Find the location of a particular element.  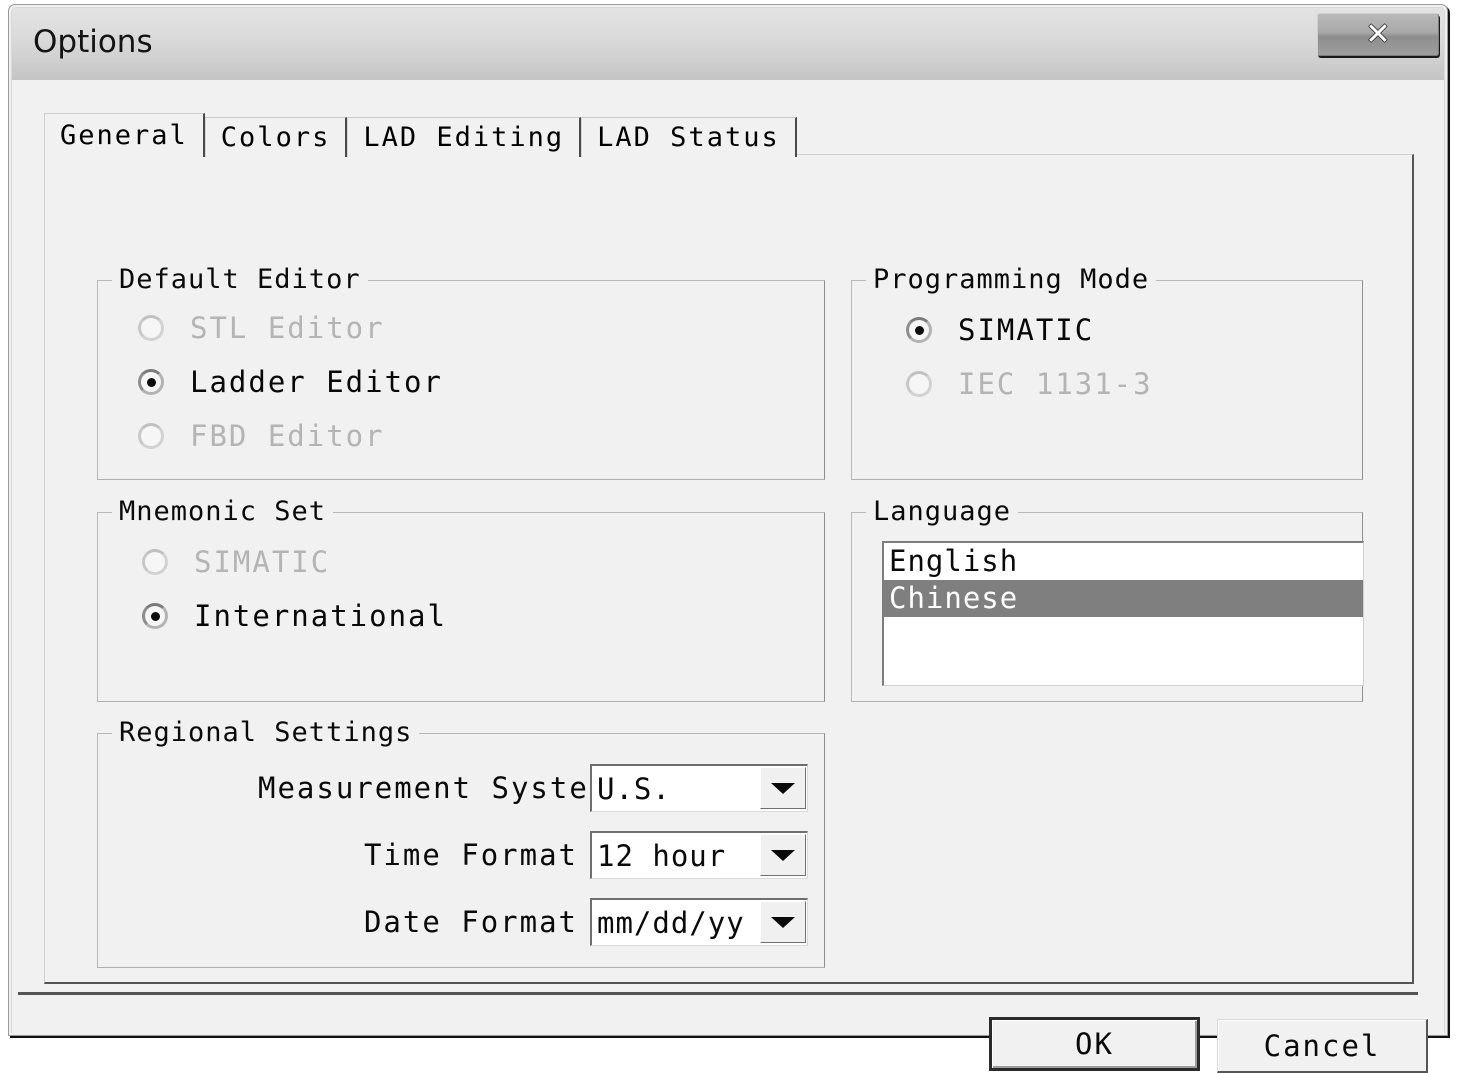

date-format-combobox: mm/dd/yy is located at coordinates (699, 922).